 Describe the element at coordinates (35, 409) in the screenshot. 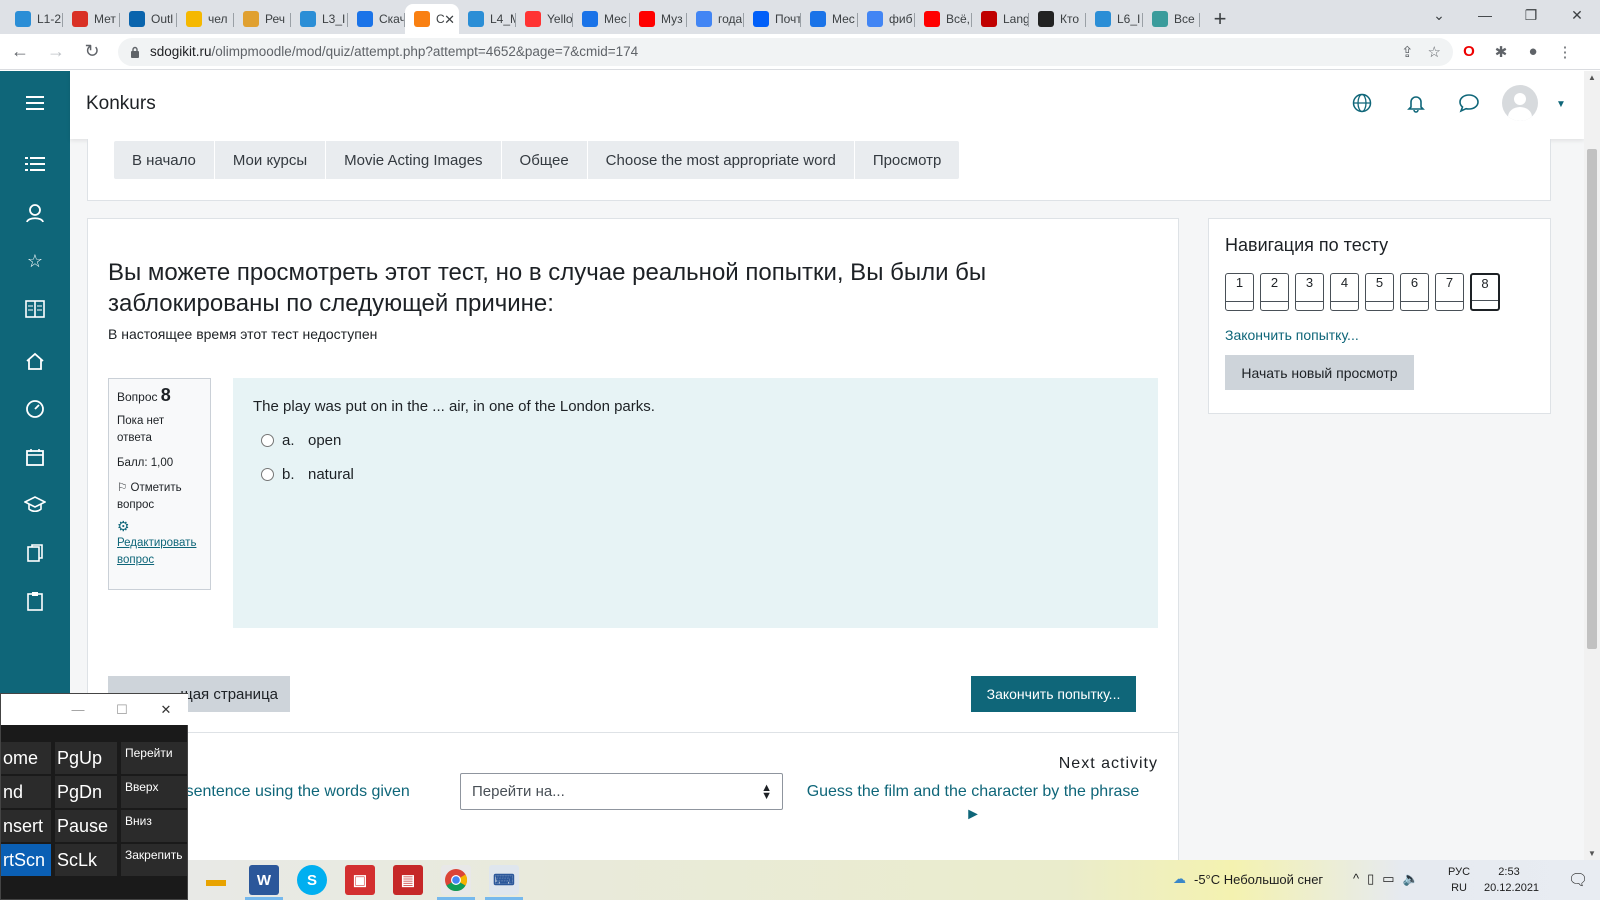

I see `dashboard-gauge-icon` at that location.